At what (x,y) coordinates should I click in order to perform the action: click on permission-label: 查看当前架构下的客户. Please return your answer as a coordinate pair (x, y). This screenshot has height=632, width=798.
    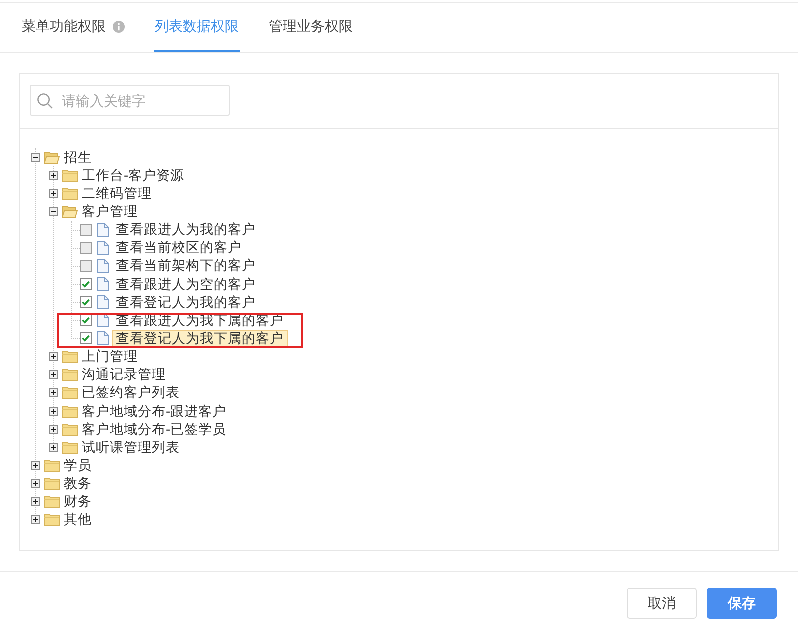
    Looking at the image, I should click on (186, 265).